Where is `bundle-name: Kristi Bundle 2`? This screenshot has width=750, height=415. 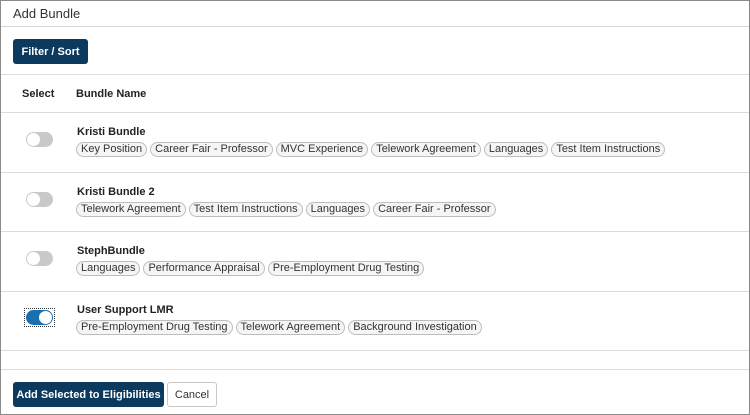 bundle-name: Kristi Bundle 2 is located at coordinates (116, 192).